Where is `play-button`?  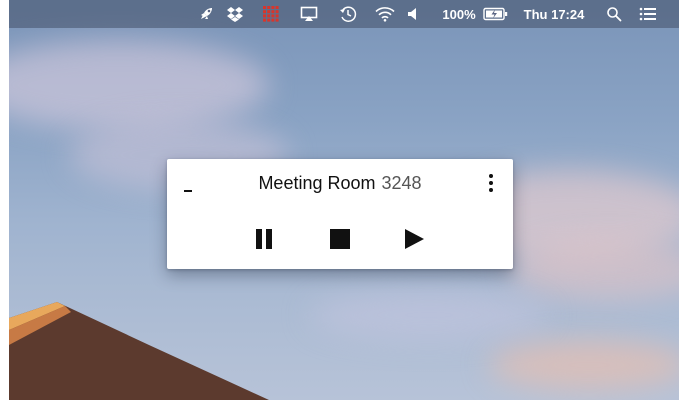 play-button is located at coordinates (414, 239).